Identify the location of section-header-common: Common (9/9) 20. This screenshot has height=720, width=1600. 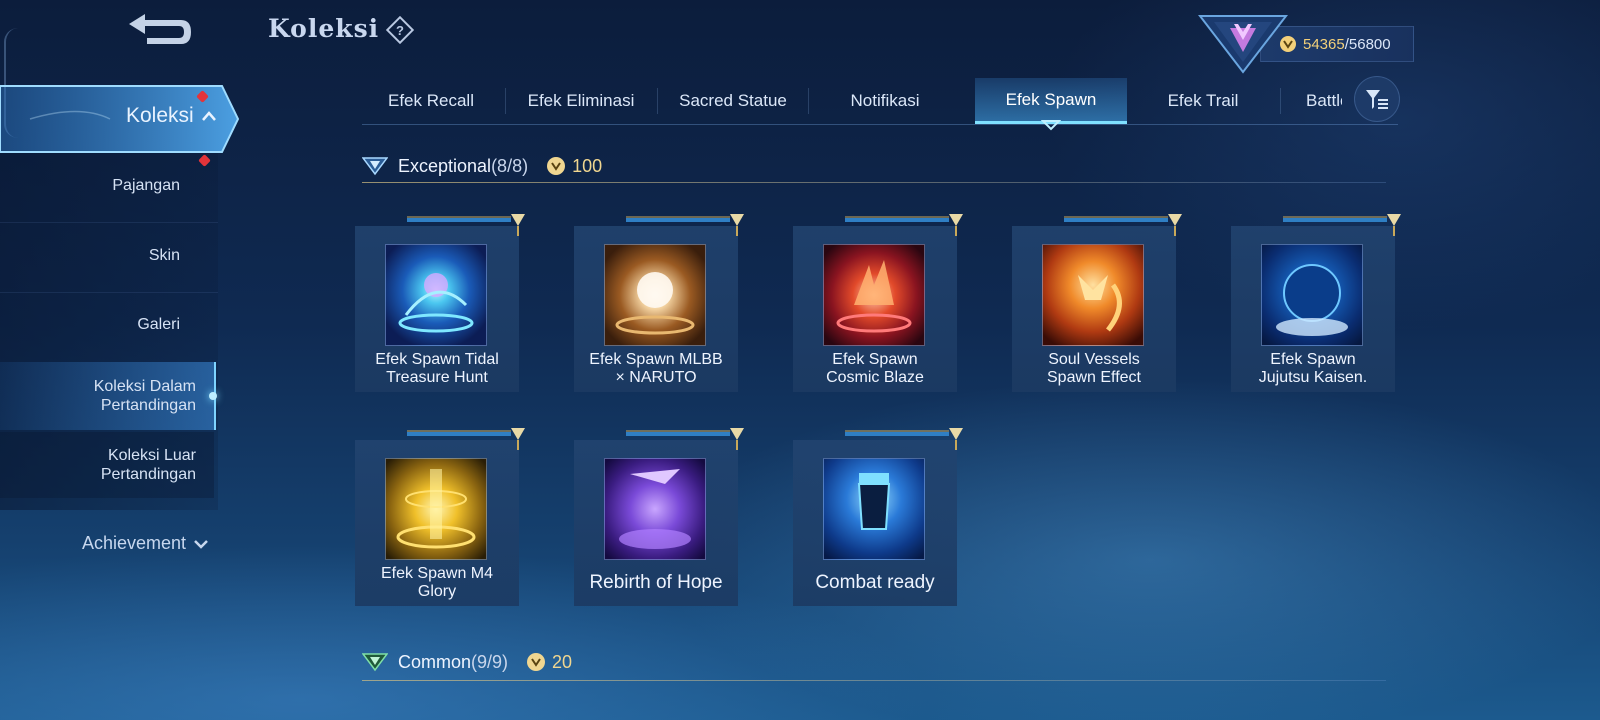
(874, 662).